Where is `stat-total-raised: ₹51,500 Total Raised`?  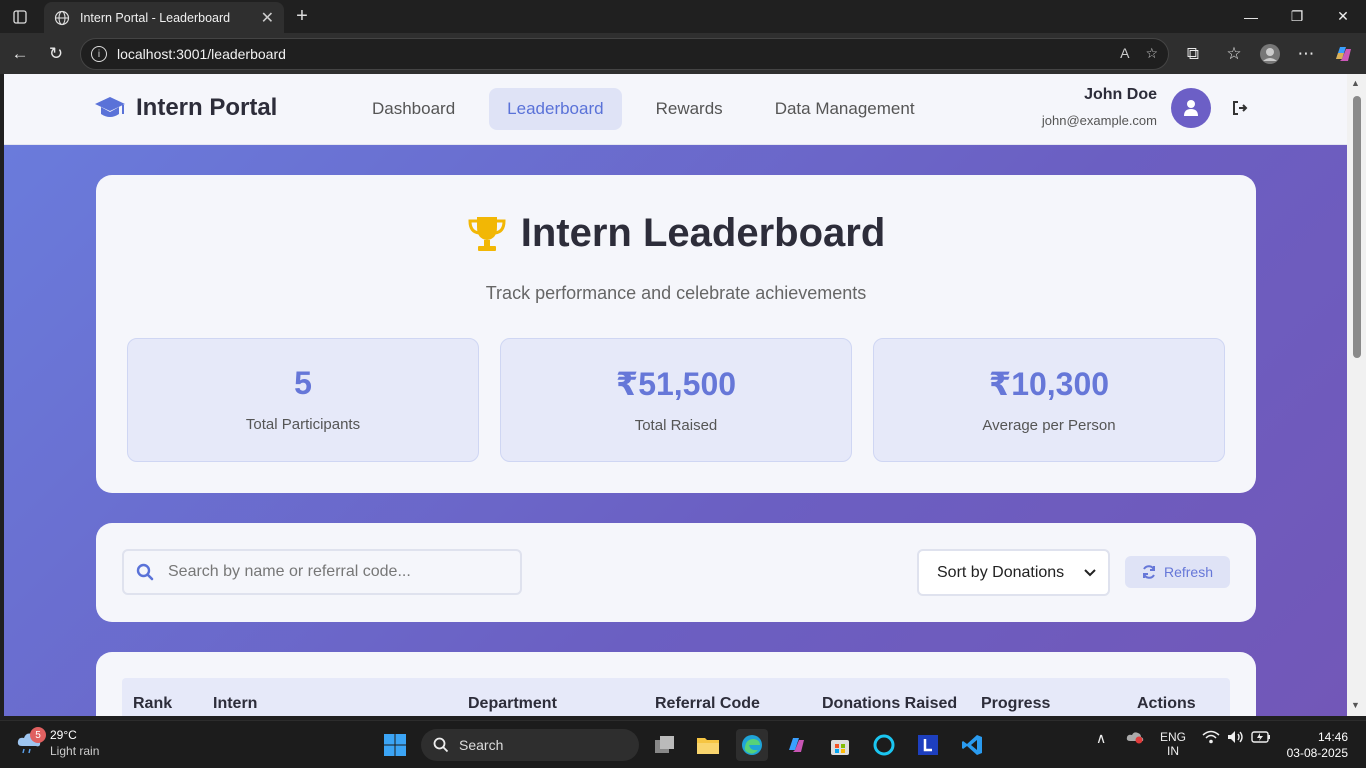 stat-total-raised: ₹51,500 Total Raised is located at coordinates (676, 400).